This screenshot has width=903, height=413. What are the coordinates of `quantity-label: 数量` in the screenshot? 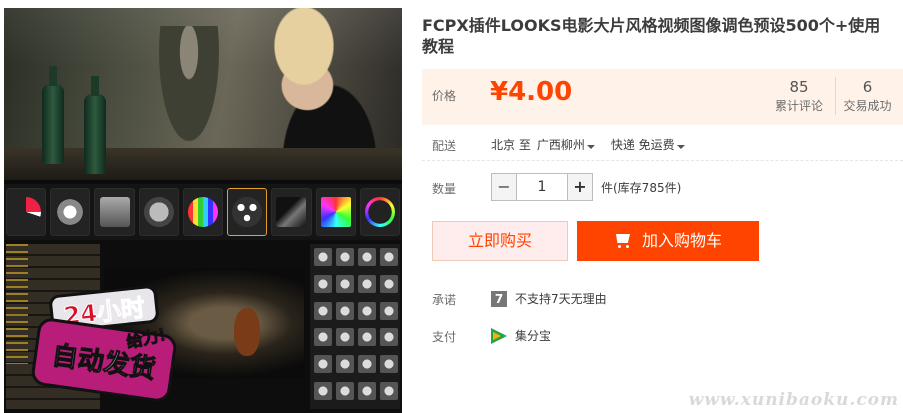 It's located at (444, 189).